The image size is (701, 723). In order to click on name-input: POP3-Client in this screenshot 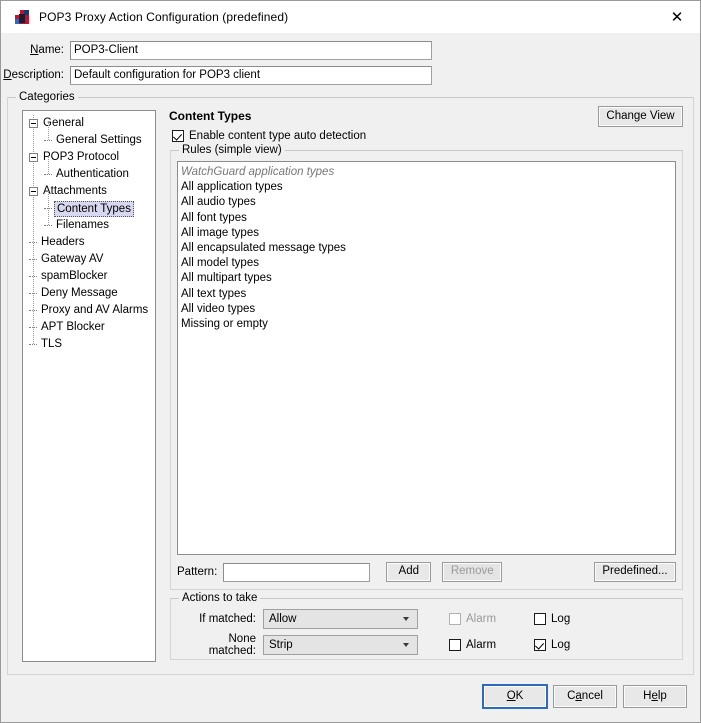, I will do `click(251, 50)`.